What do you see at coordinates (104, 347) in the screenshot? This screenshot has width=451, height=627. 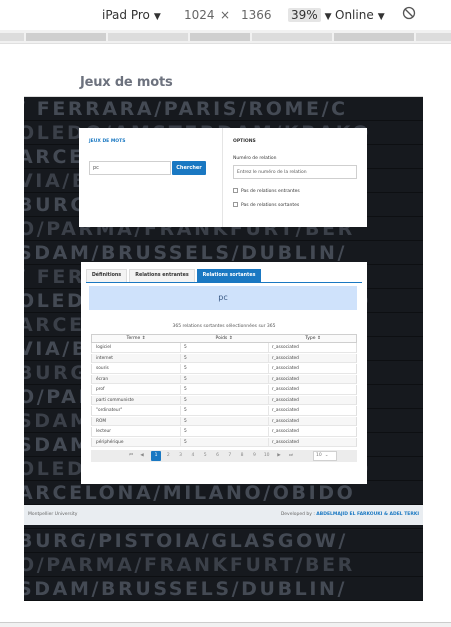 I see `cell-term: logiciel` at bounding box center [104, 347].